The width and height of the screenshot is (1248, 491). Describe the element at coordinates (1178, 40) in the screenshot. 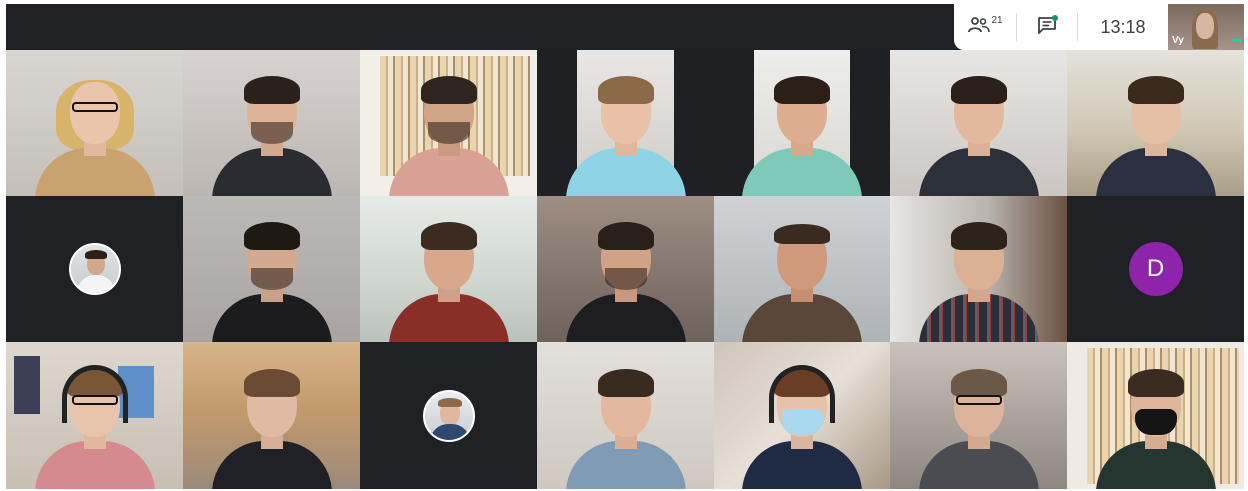

I see `self-view-name: Vy` at that location.